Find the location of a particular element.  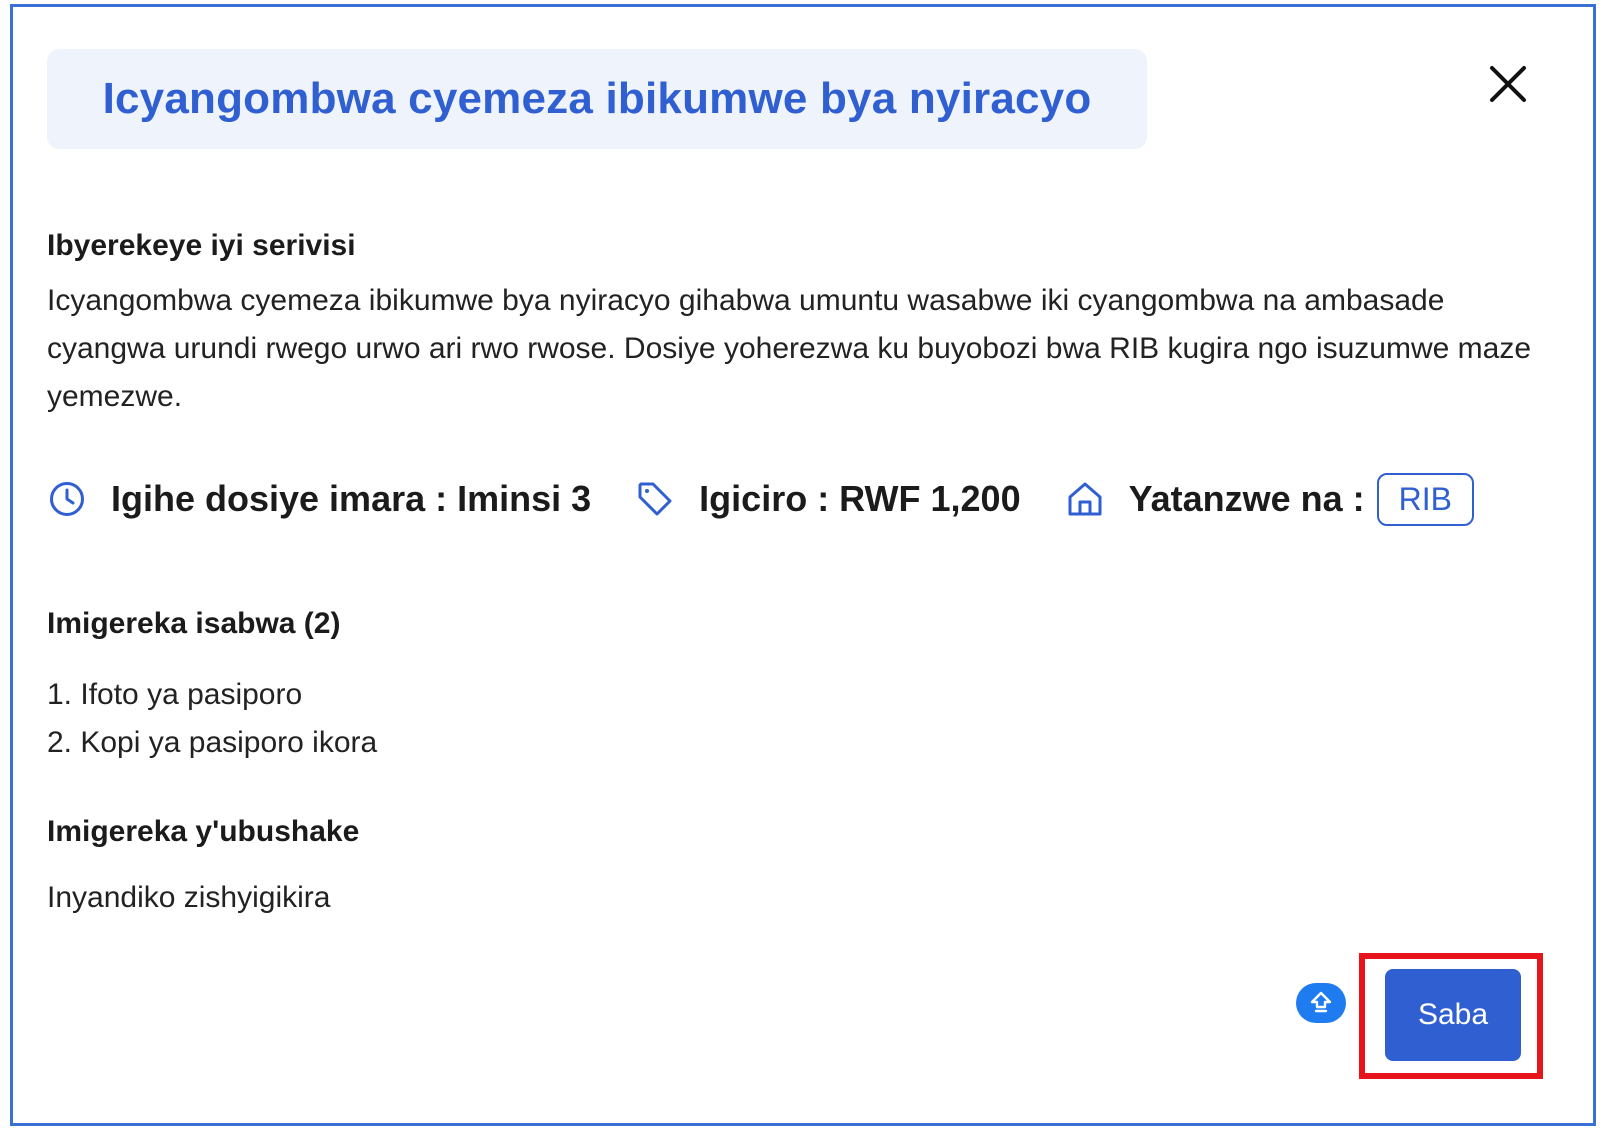

list-item: 1. Ifoto ya pasiporo is located at coordinates (175, 694).